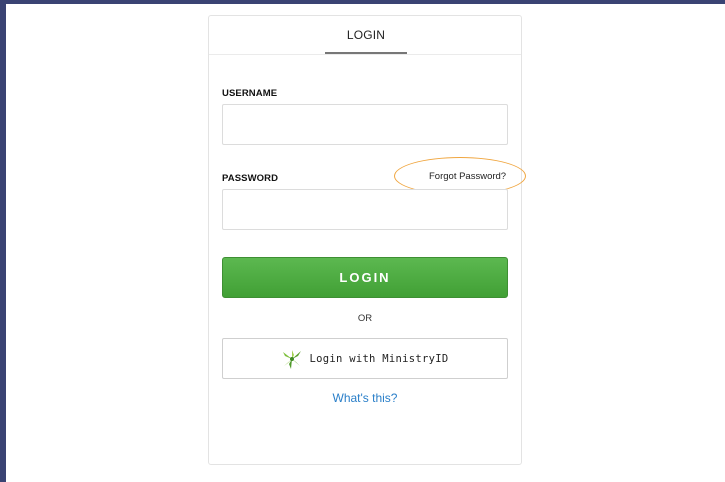 This screenshot has width=725, height=482. What do you see at coordinates (365, 318) in the screenshot?
I see `or-divider-text: OR` at bounding box center [365, 318].